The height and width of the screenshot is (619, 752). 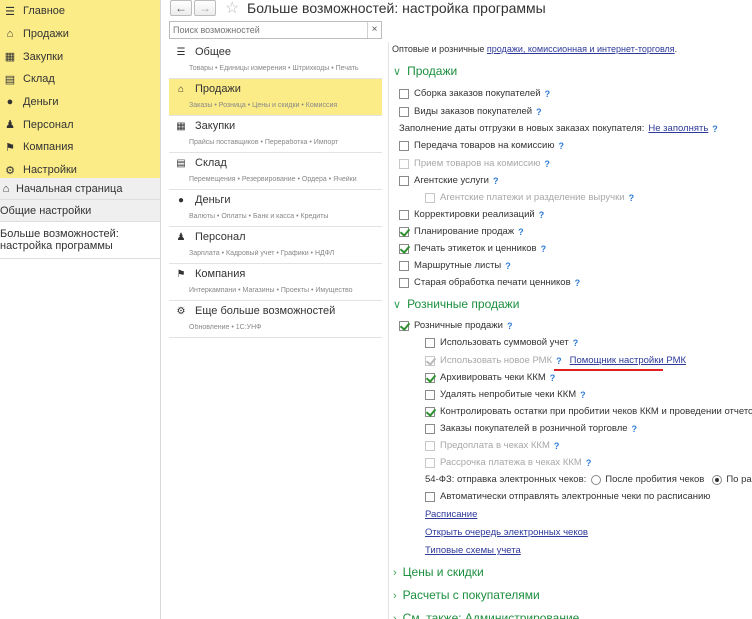 I want to click on option-row: Агентские услуги?, so click(x=448, y=180).